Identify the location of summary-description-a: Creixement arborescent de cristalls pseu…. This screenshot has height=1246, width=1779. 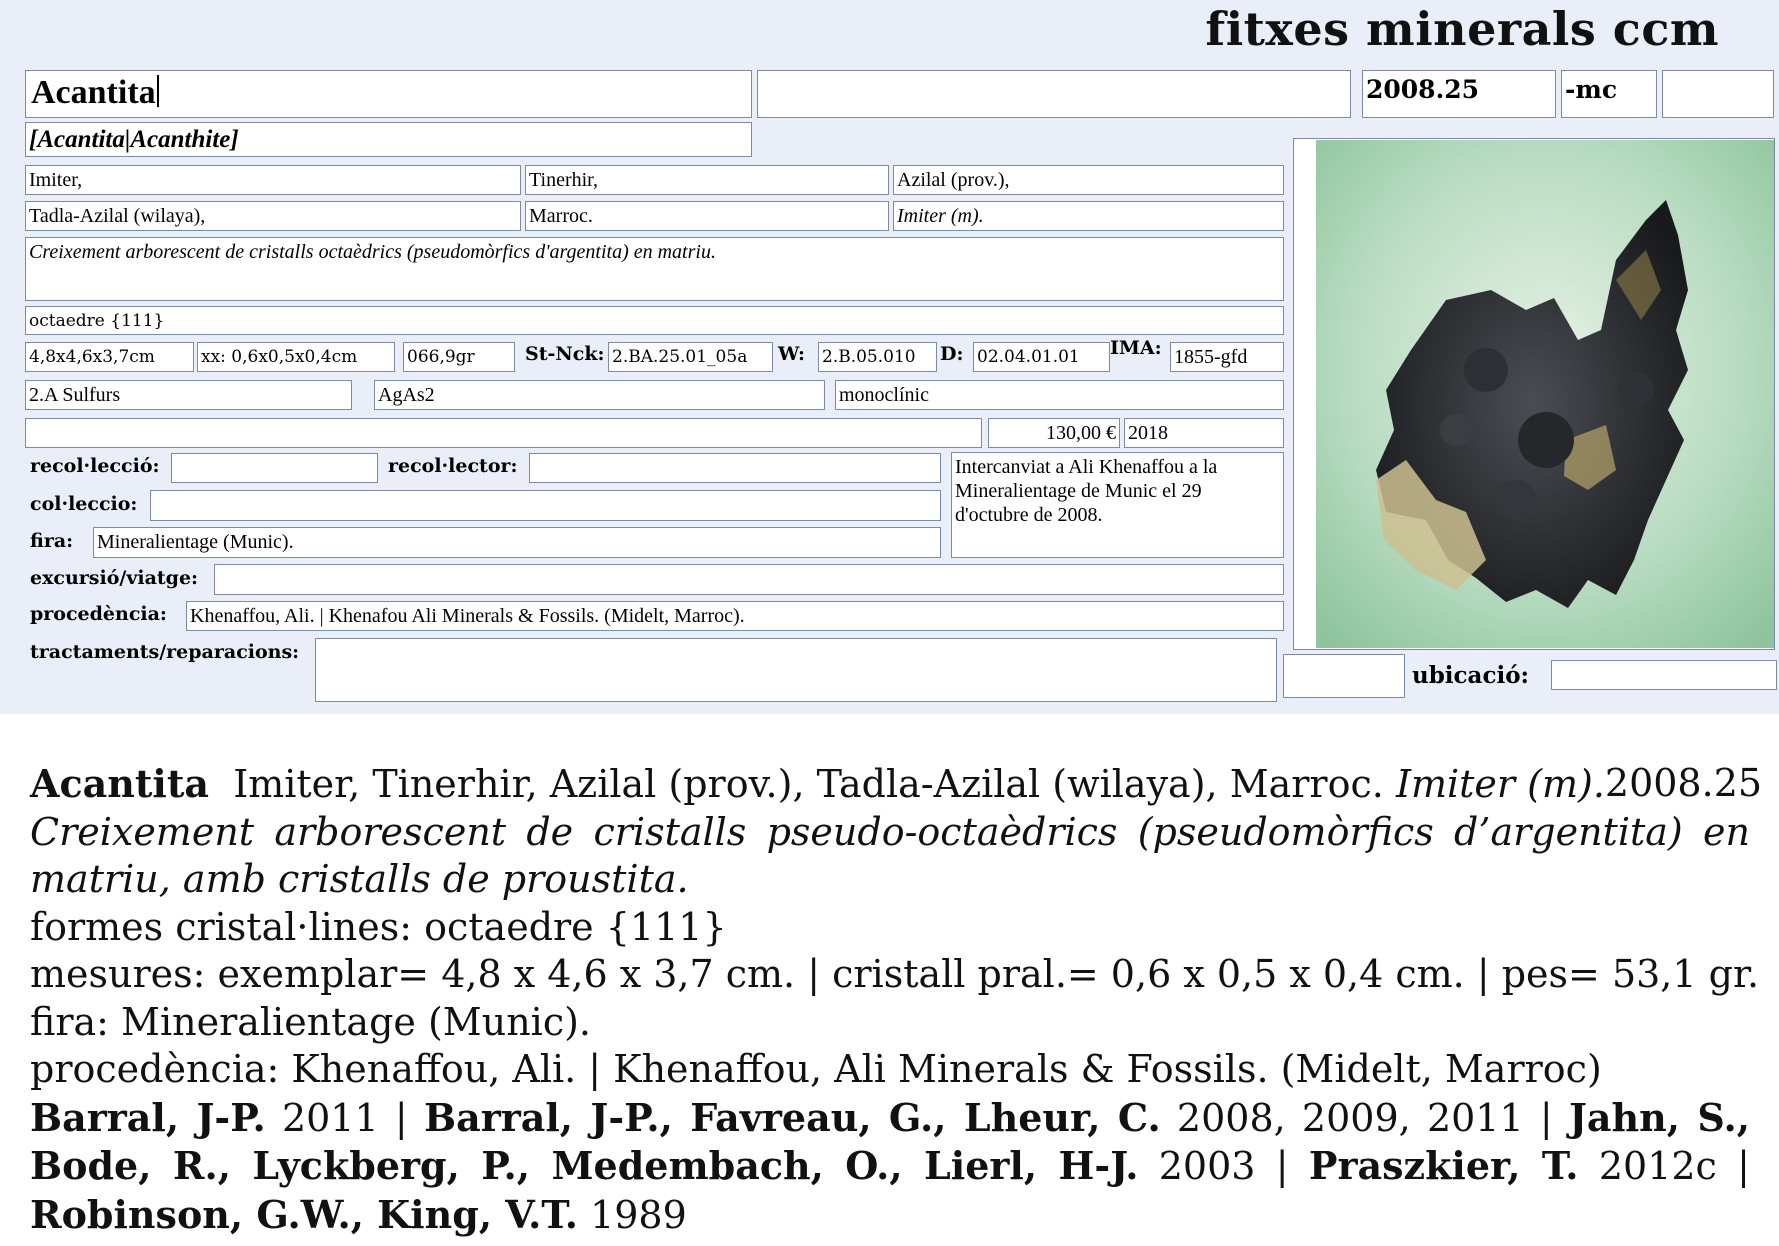
(890, 831).